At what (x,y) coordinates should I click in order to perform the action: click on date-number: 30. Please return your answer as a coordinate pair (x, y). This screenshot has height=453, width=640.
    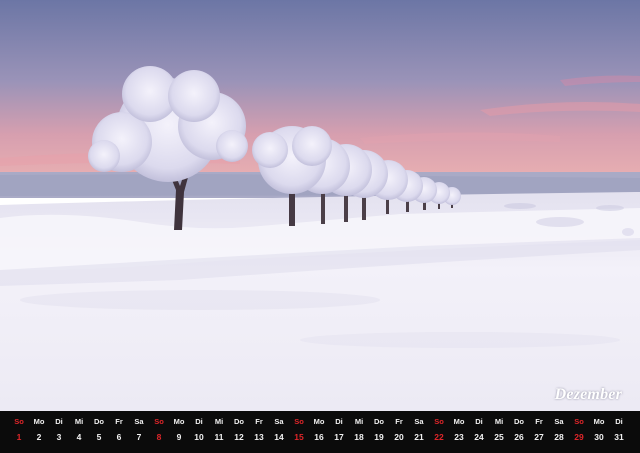
    Looking at the image, I should click on (599, 437).